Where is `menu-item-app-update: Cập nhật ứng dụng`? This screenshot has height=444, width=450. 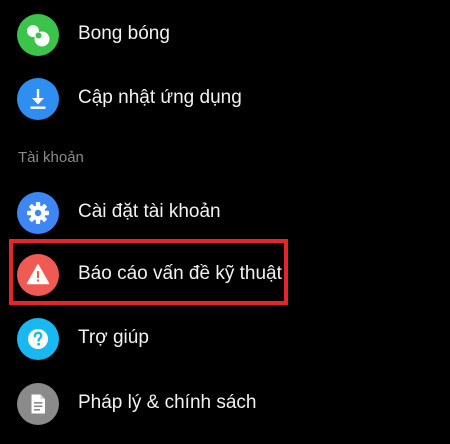
menu-item-app-update: Cập nhật ứng dụng is located at coordinates (225, 98).